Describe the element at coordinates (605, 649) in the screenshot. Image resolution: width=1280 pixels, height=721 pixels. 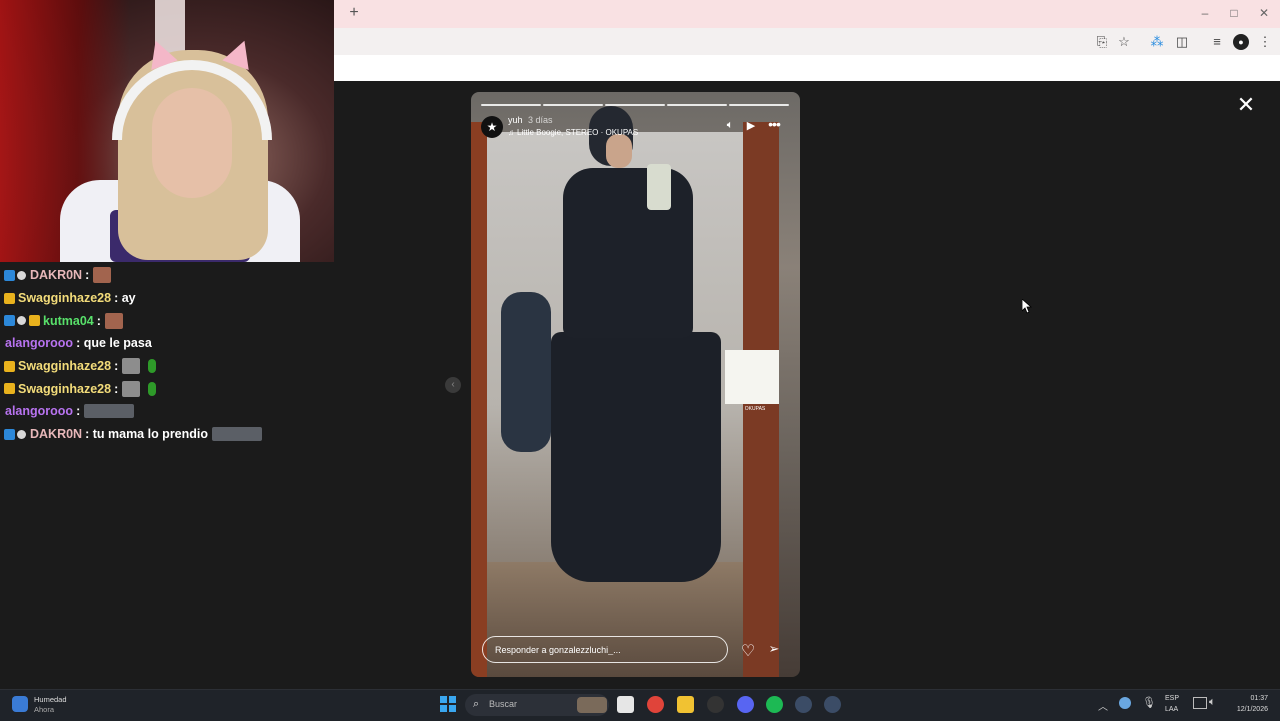
I see `reply-input` at that location.